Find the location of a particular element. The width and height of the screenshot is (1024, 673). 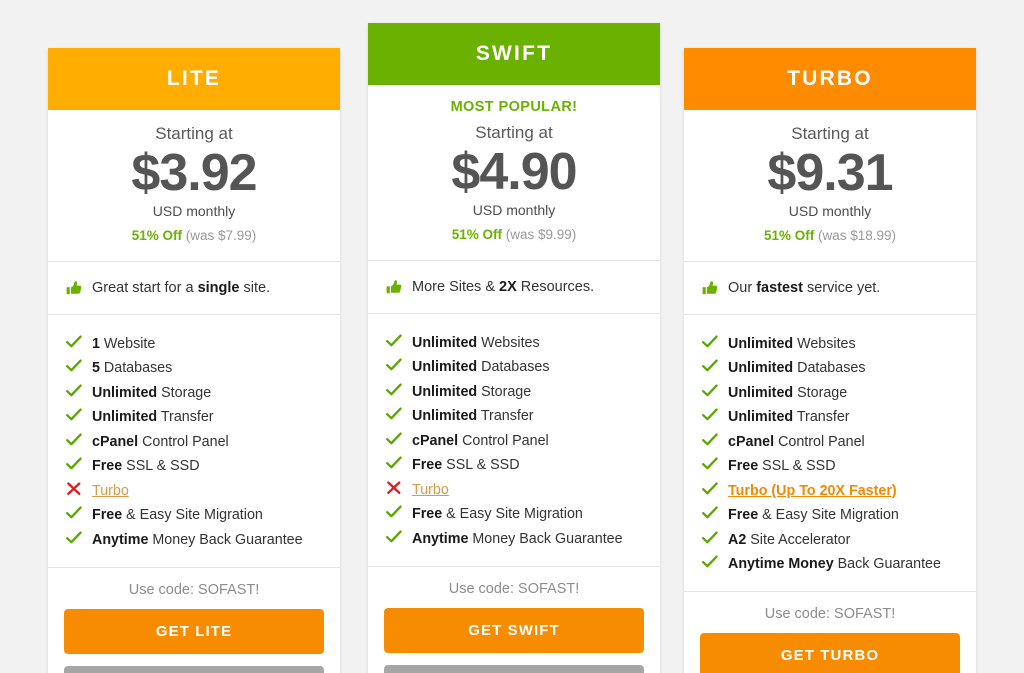

feature-text: Unlimited Databases is located at coordinates (796, 368).